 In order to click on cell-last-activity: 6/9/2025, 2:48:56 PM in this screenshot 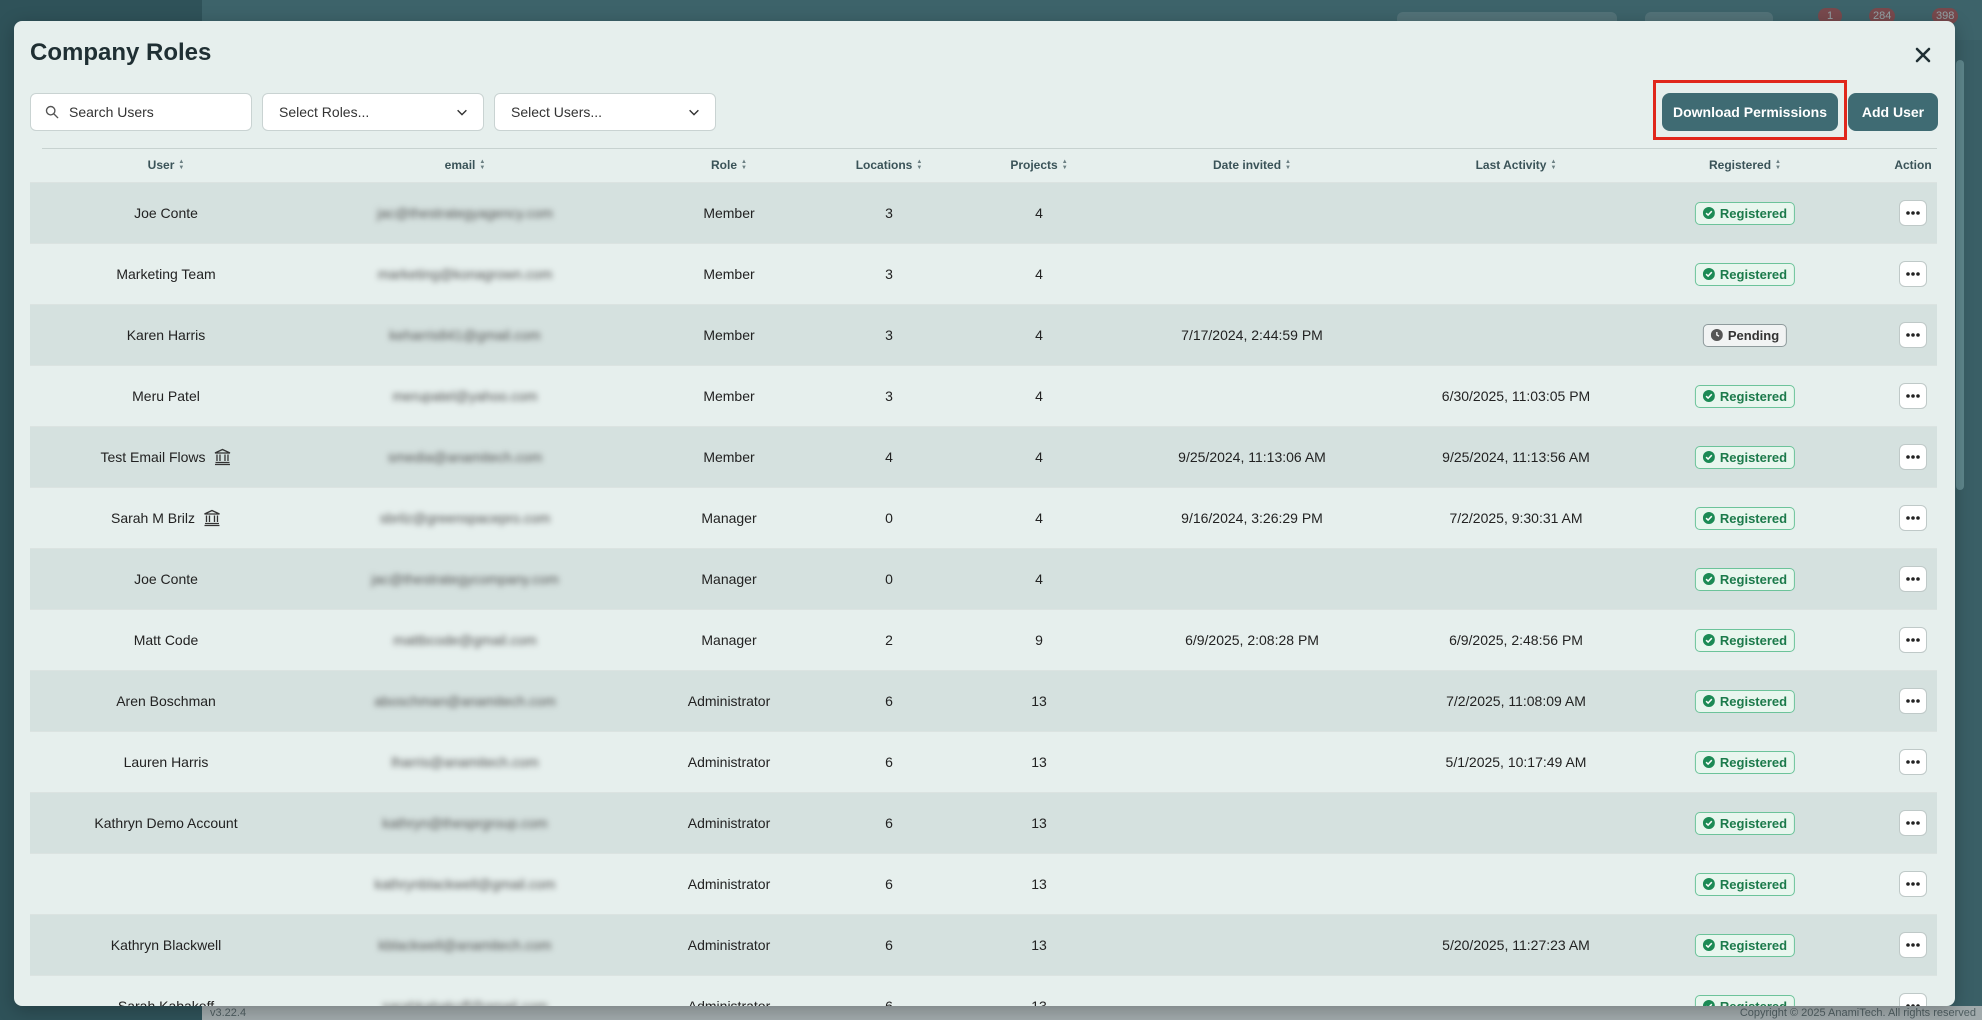, I will do `click(1516, 640)`.